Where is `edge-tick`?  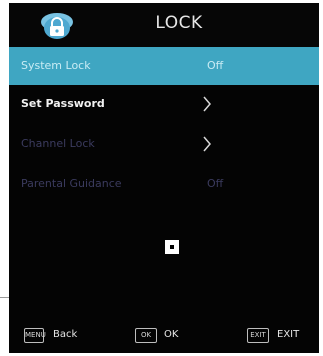
edge-tick is located at coordinates (4, 297).